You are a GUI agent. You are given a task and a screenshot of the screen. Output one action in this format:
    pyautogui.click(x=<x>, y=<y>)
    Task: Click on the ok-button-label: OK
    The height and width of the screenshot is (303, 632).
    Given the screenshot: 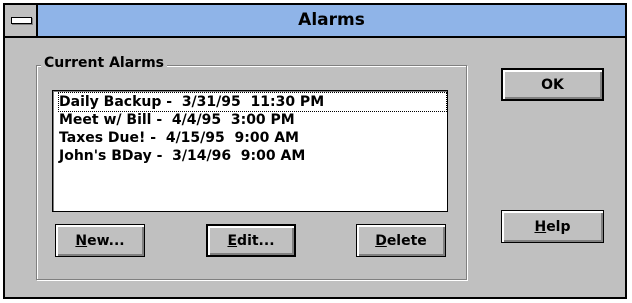 What is the action you would take?
    pyautogui.click(x=552, y=84)
    